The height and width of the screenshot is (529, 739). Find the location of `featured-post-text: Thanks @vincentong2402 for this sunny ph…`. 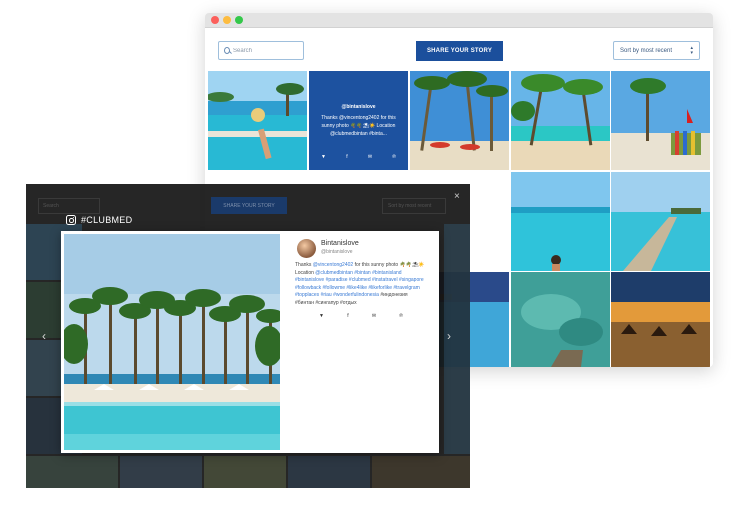

featured-post-text: Thanks @vincentong2402 for this sunny ph… is located at coordinates (358, 126).